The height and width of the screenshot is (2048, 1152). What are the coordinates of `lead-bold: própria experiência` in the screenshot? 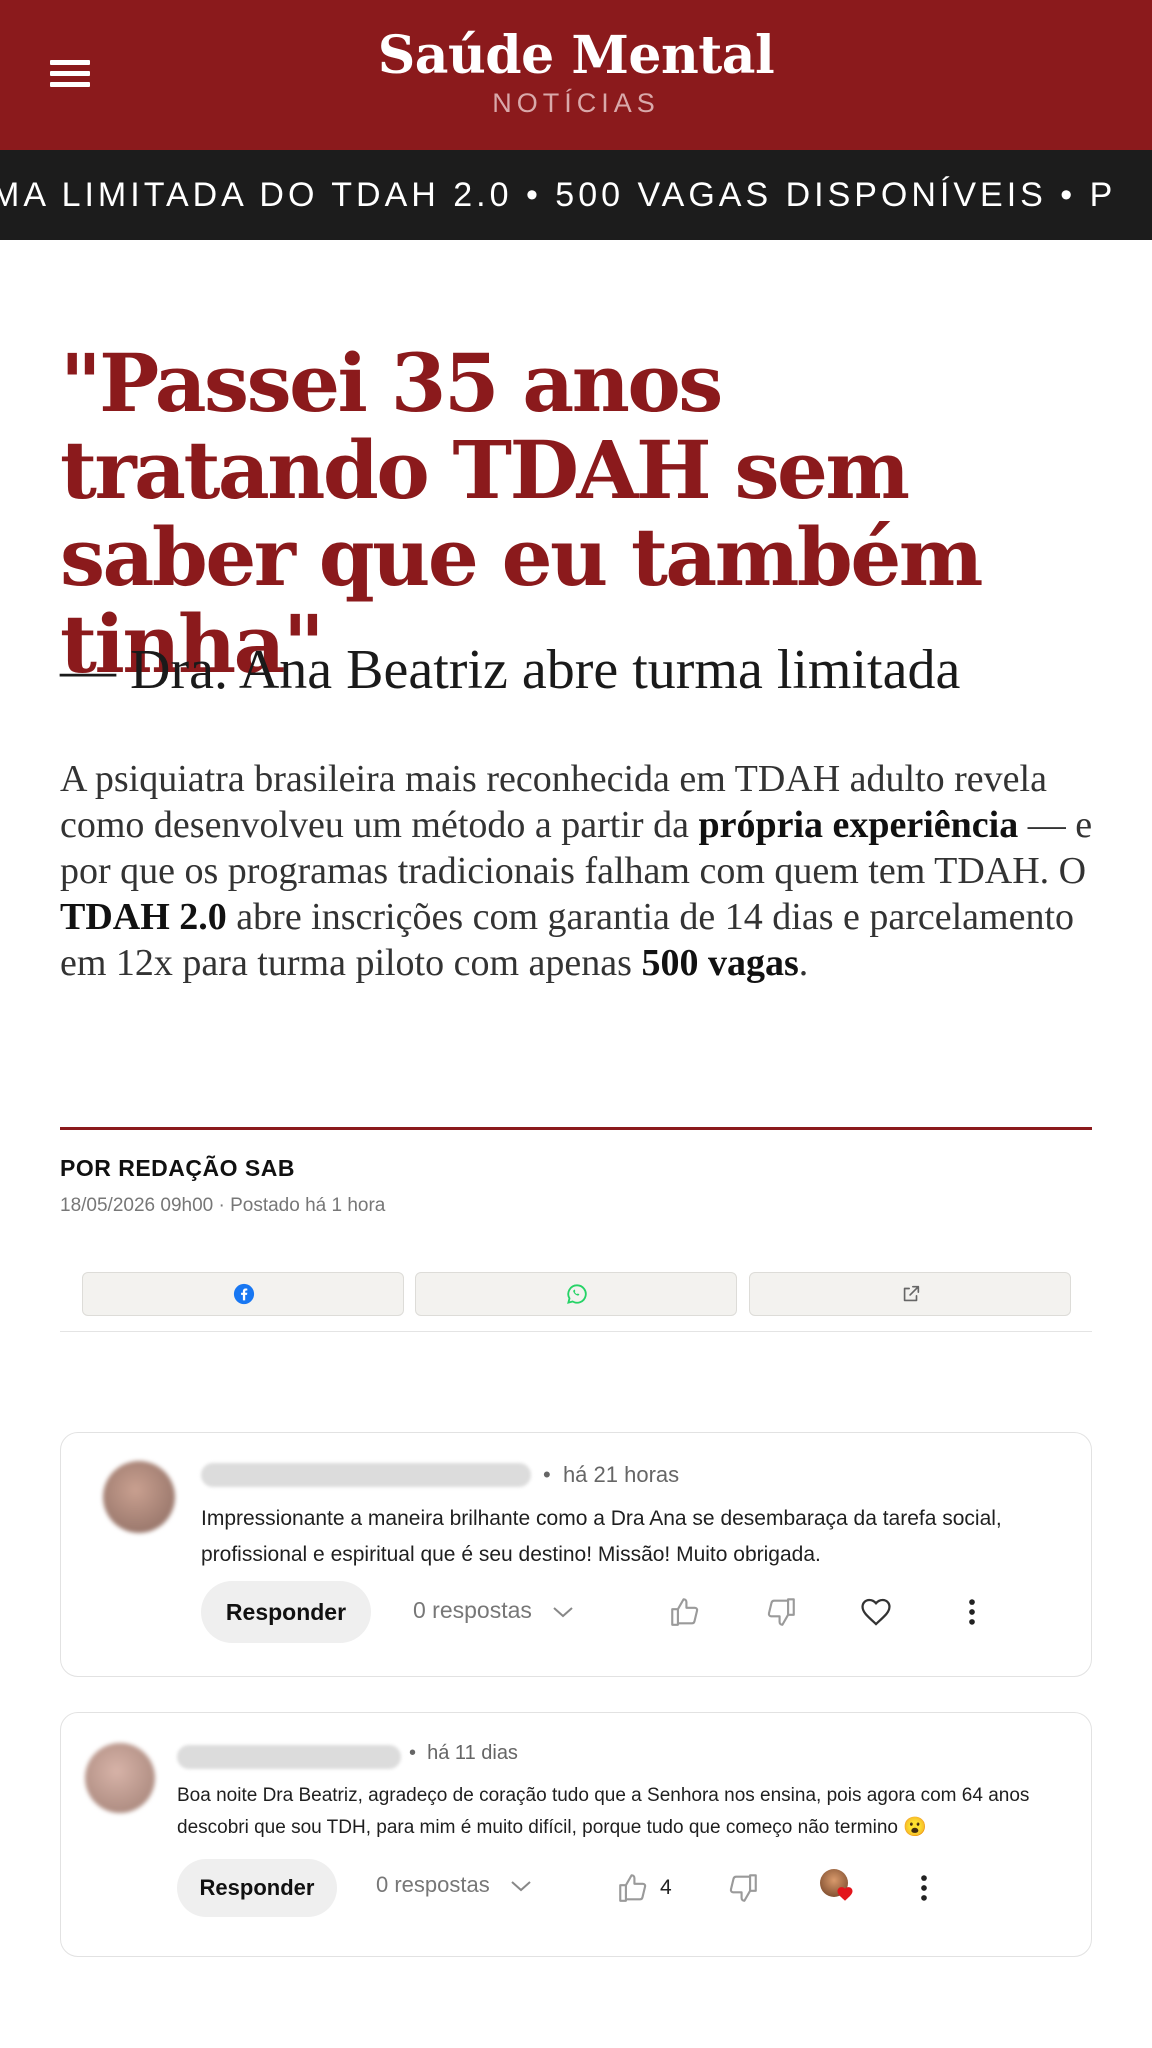 It's located at (858, 825).